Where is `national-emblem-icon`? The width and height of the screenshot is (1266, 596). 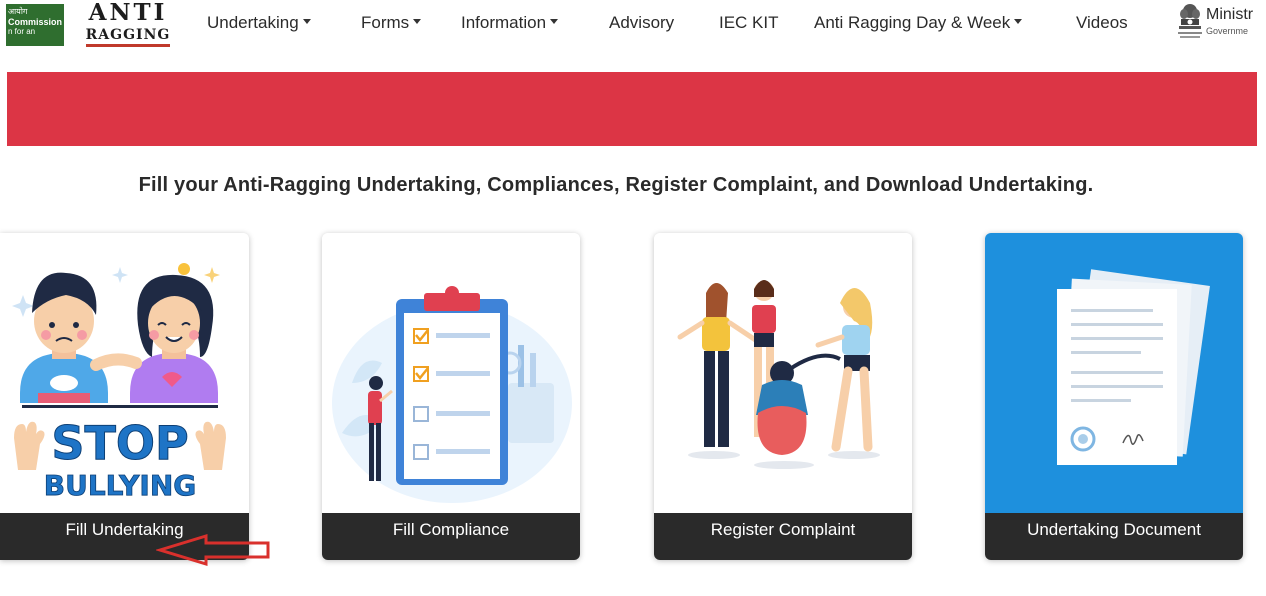 national-emblem-icon is located at coordinates (1190, 21).